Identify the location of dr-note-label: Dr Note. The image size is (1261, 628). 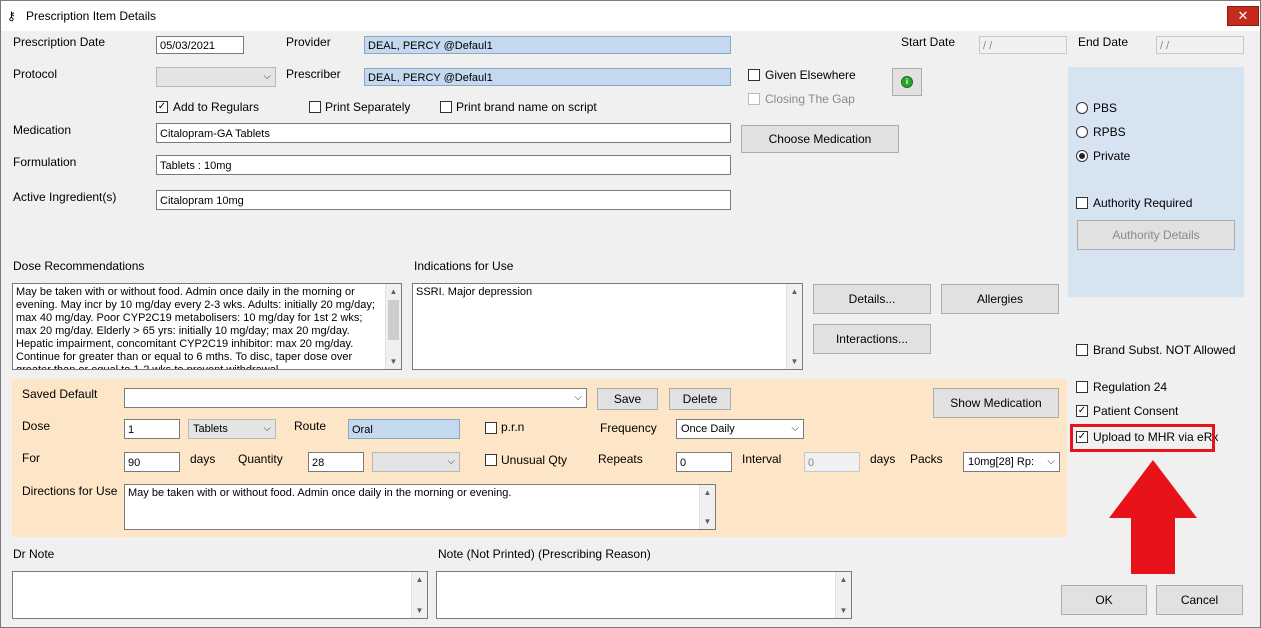
(34, 554).